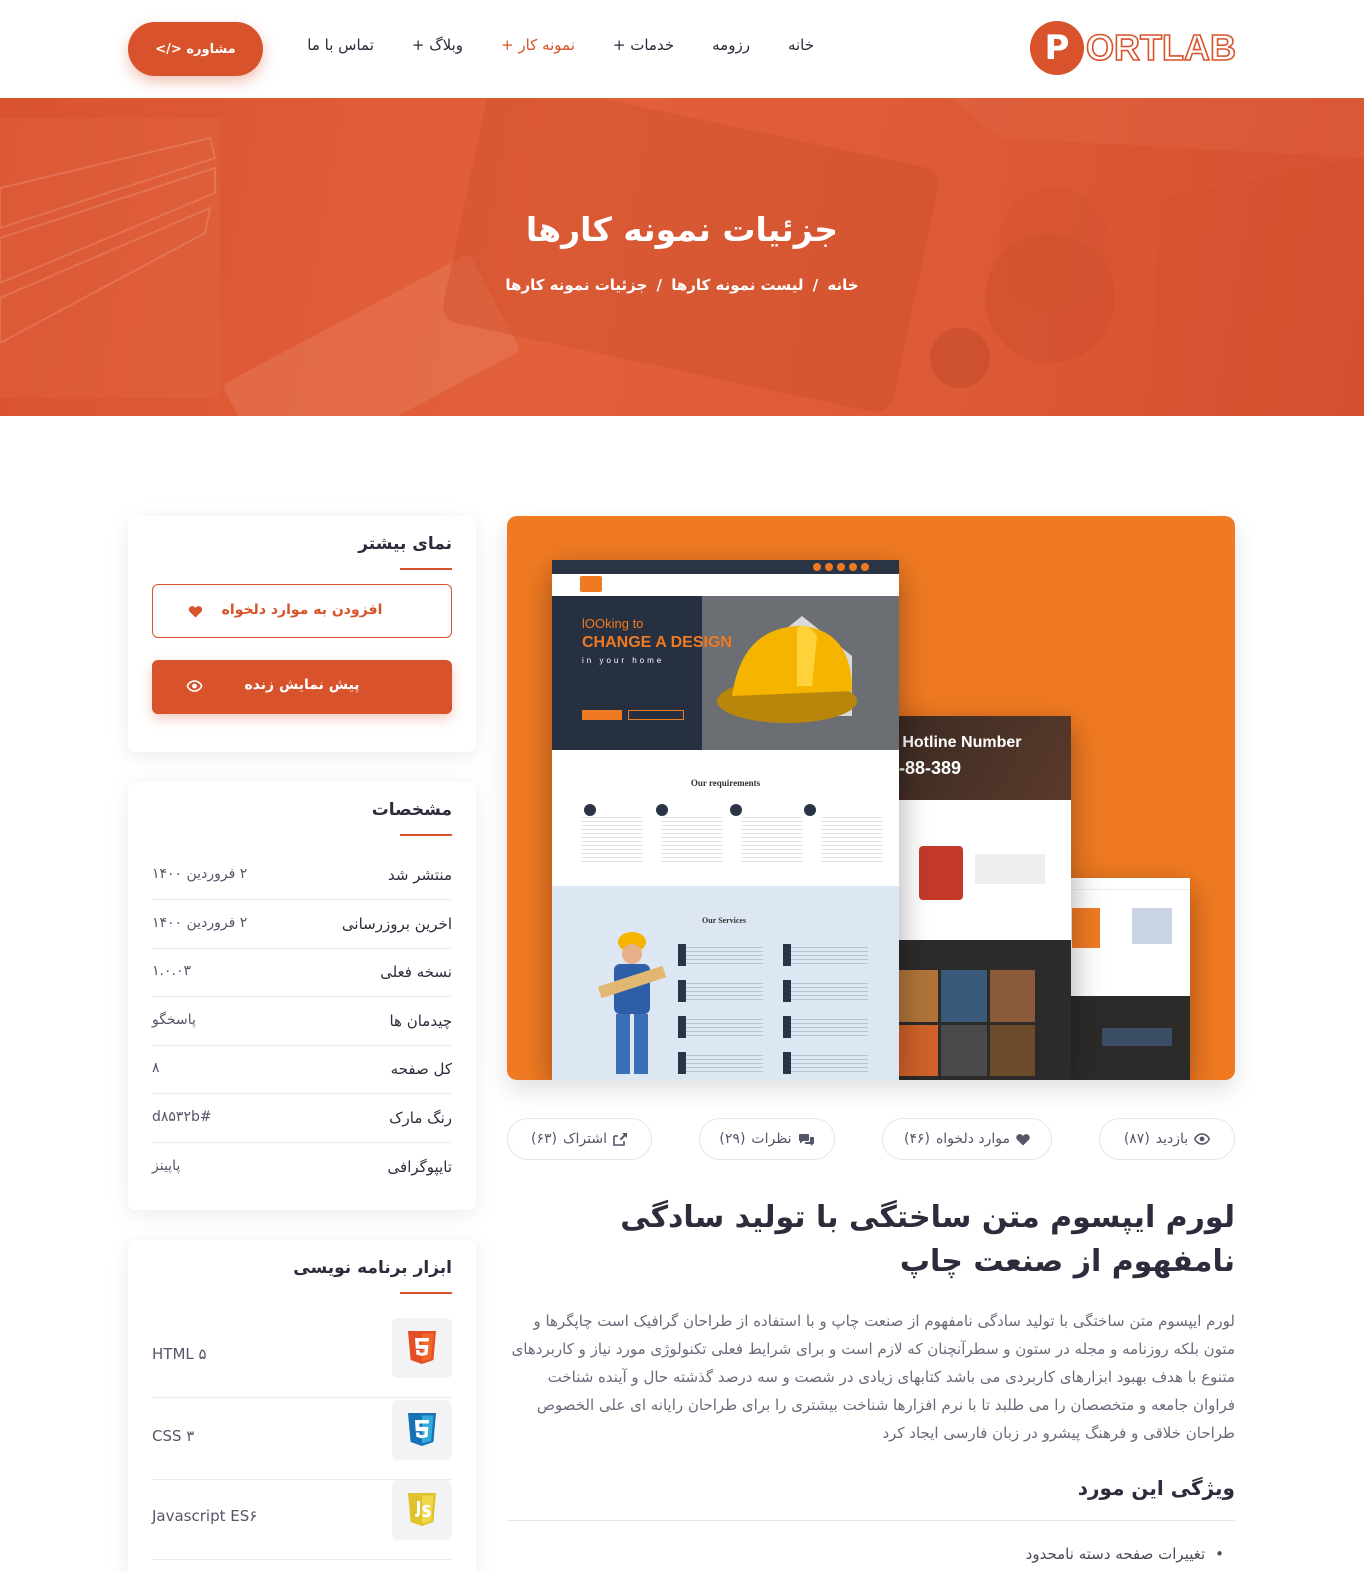 This screenshot has width=1364, height=1572. I want to click on features-title: ویژگی این مورد, so click(1156, 1488).